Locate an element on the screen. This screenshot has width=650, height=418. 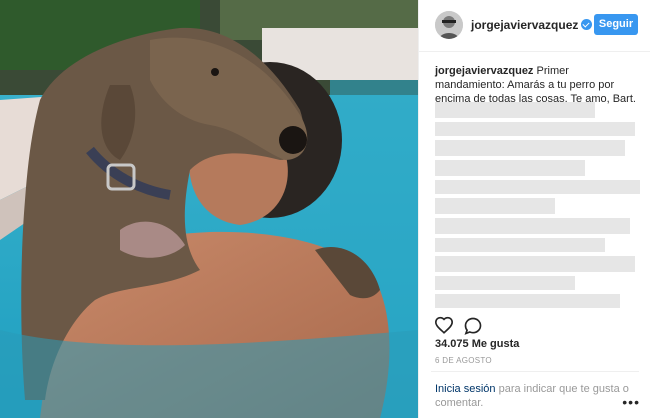
post-header: jorgejaviervazquez Seguir is located at coordinates (534, 26).